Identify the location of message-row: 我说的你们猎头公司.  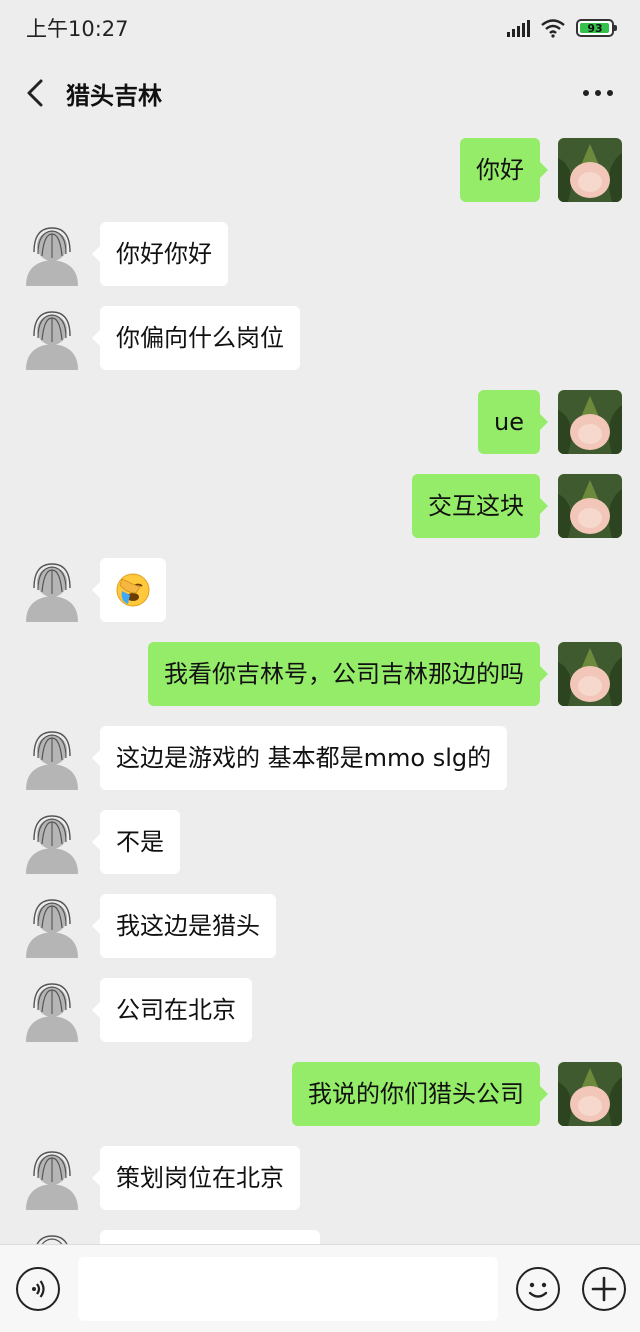
(320, 1095).